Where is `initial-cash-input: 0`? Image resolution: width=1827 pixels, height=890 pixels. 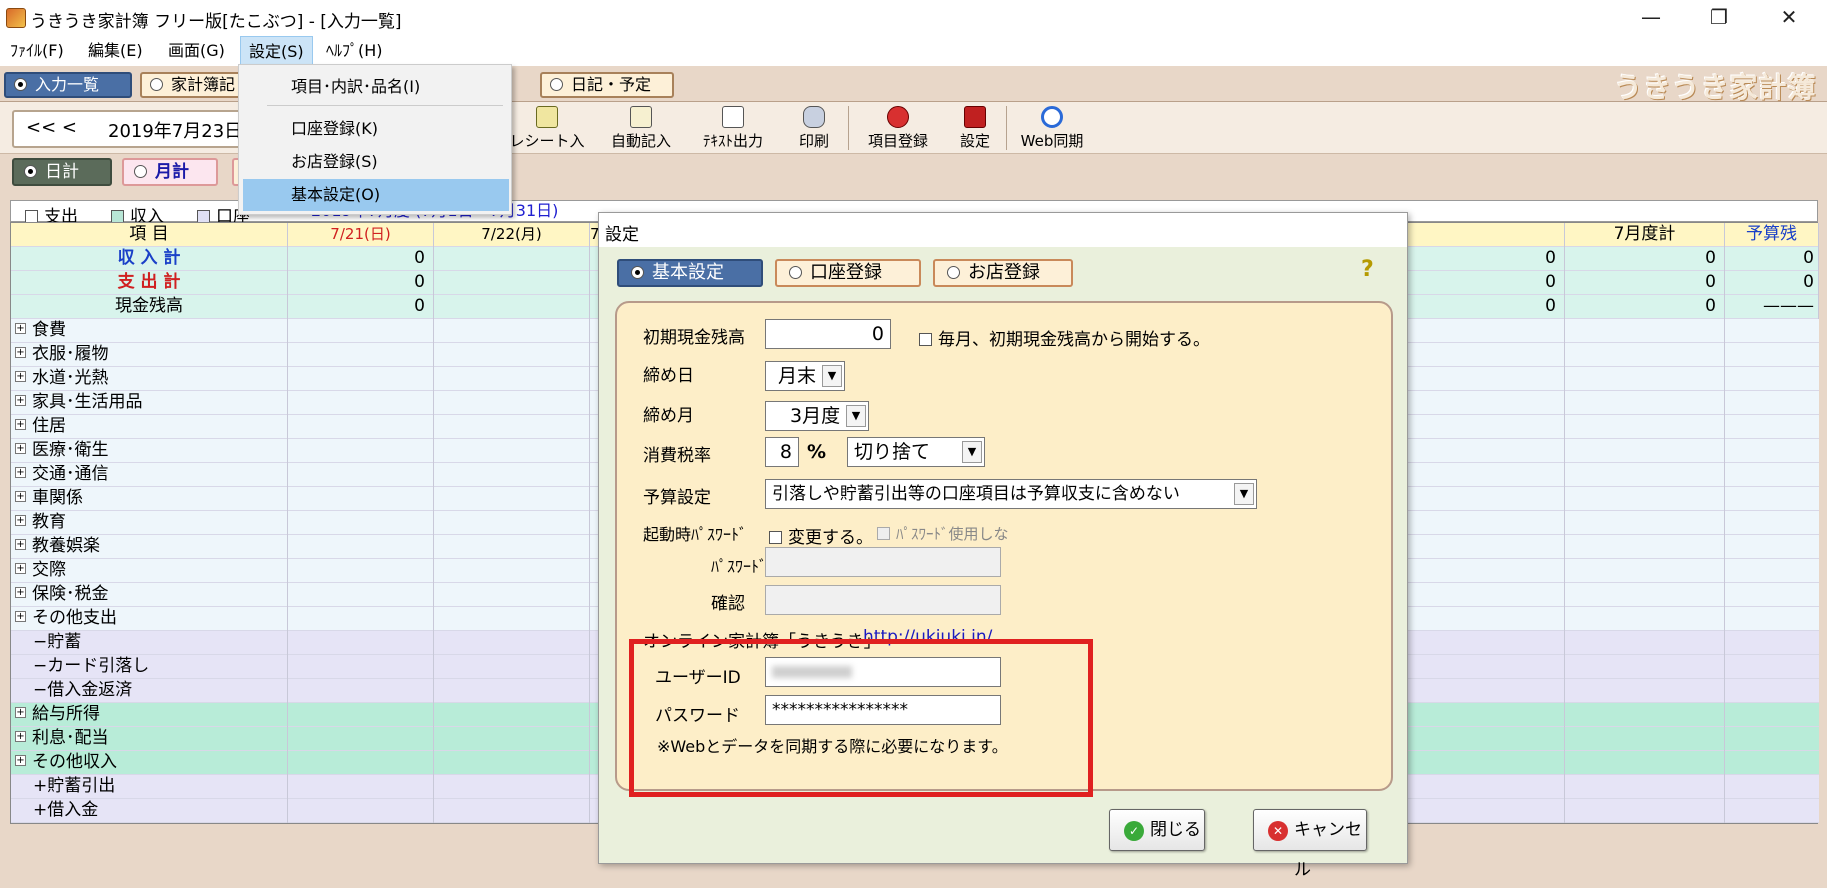
initial-cash-input: 0 is located at coordinates (828, 334).